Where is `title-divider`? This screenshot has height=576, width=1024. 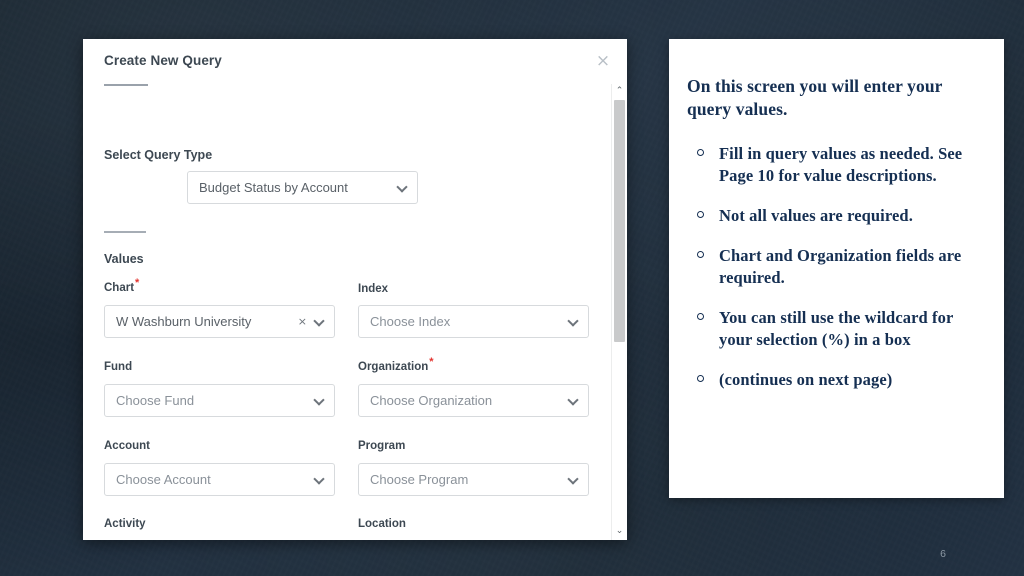
title-divider is located at coordinates (126, 85).